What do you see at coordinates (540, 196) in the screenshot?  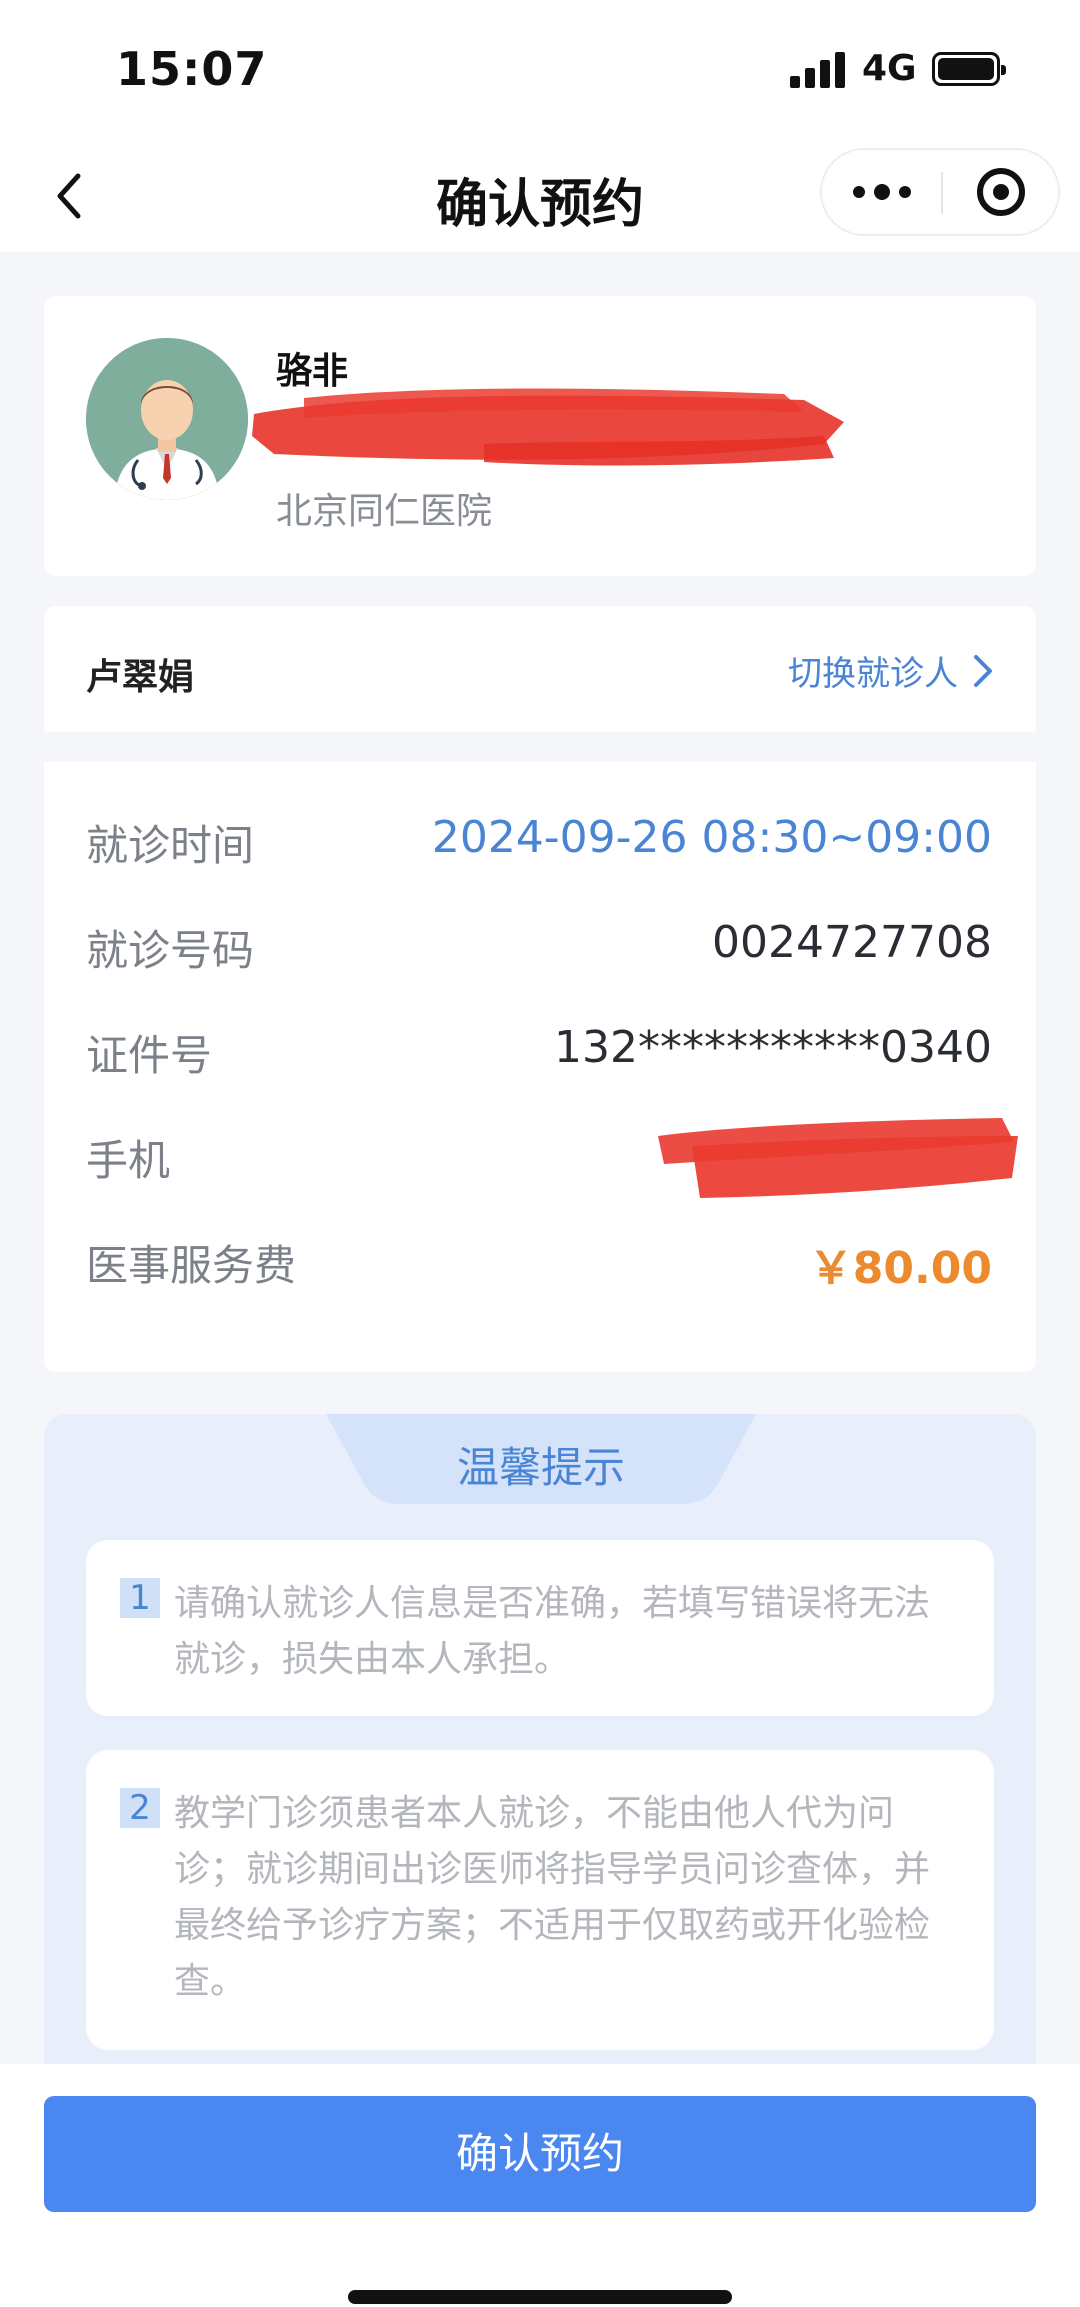 I see `nav-bar: 确认预约` at bounding box center [540, 196].